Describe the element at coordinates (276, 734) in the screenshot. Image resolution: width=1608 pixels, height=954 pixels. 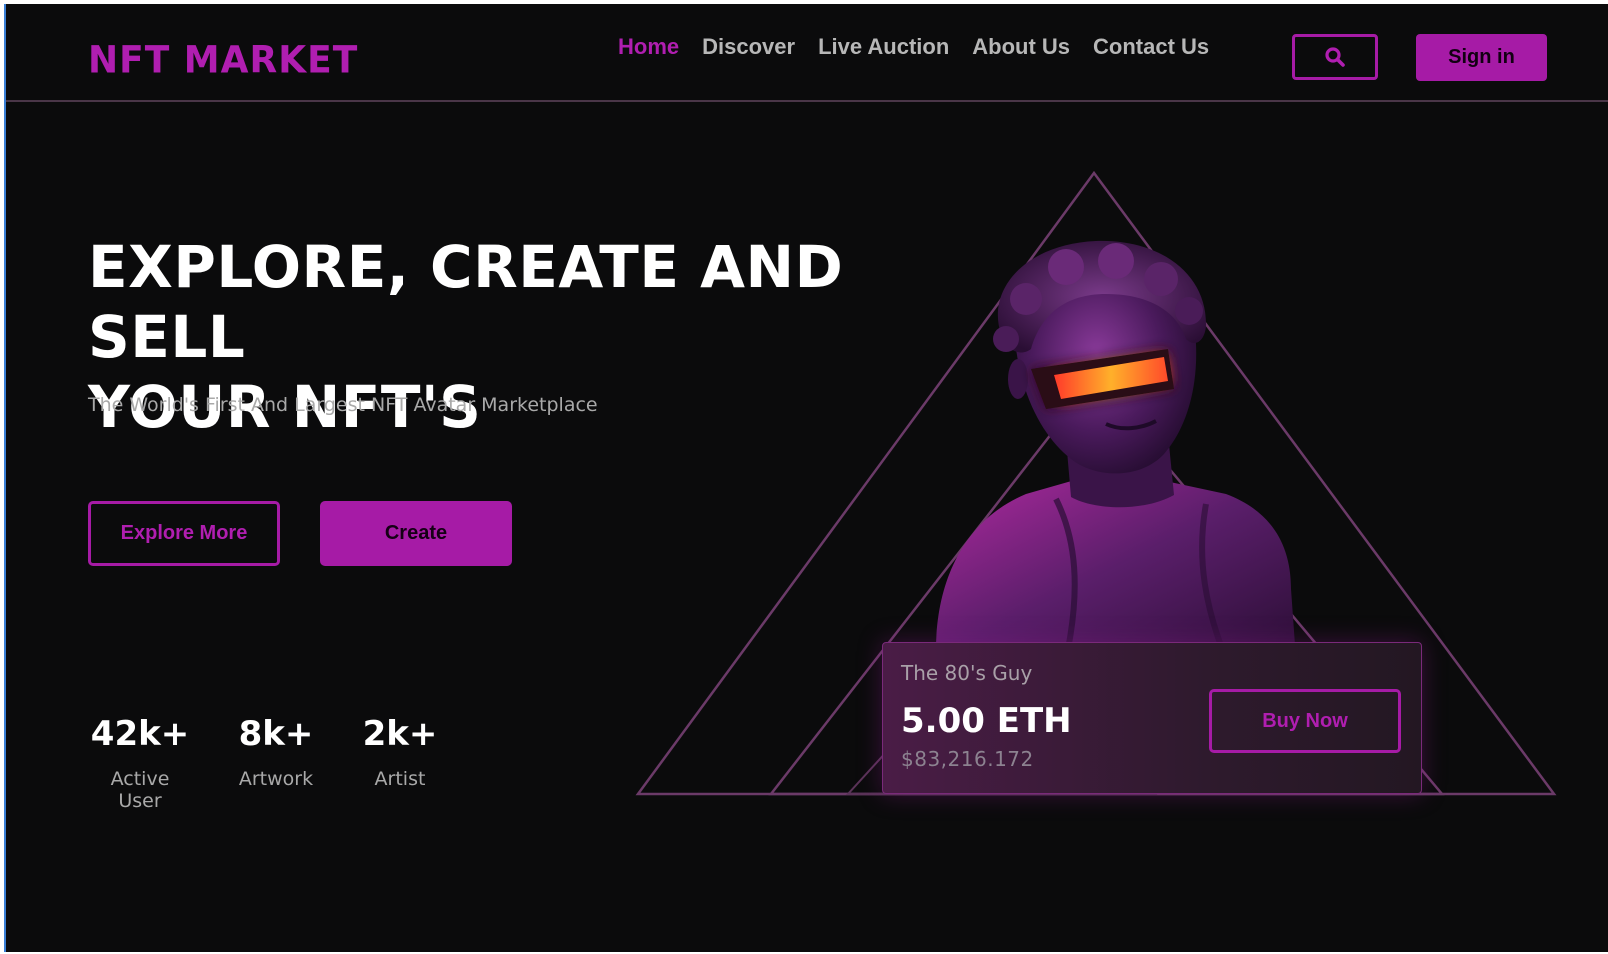
I see `stat-value: 8k+` at that location.